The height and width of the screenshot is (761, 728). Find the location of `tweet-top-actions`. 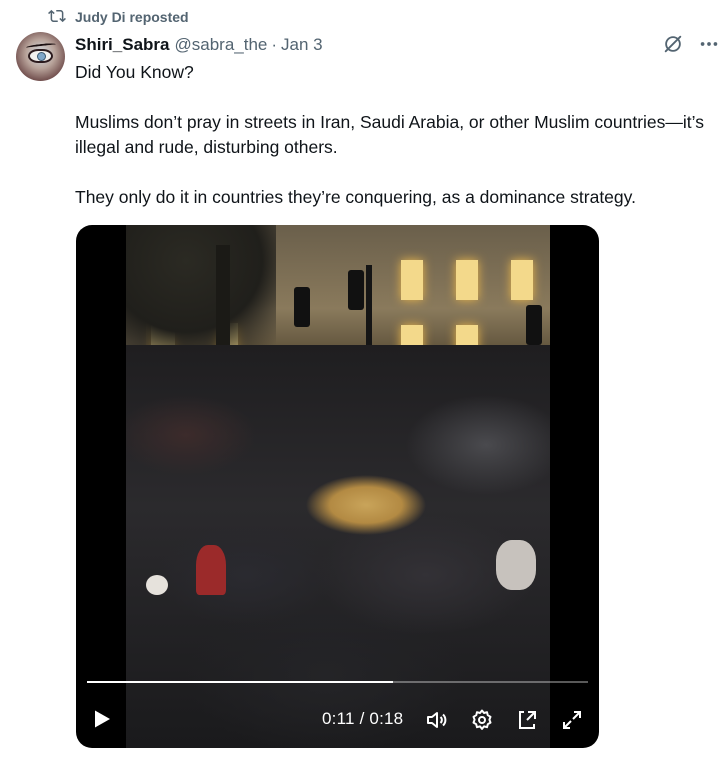

tweet-top-actions is located at coordinates (691, 46).